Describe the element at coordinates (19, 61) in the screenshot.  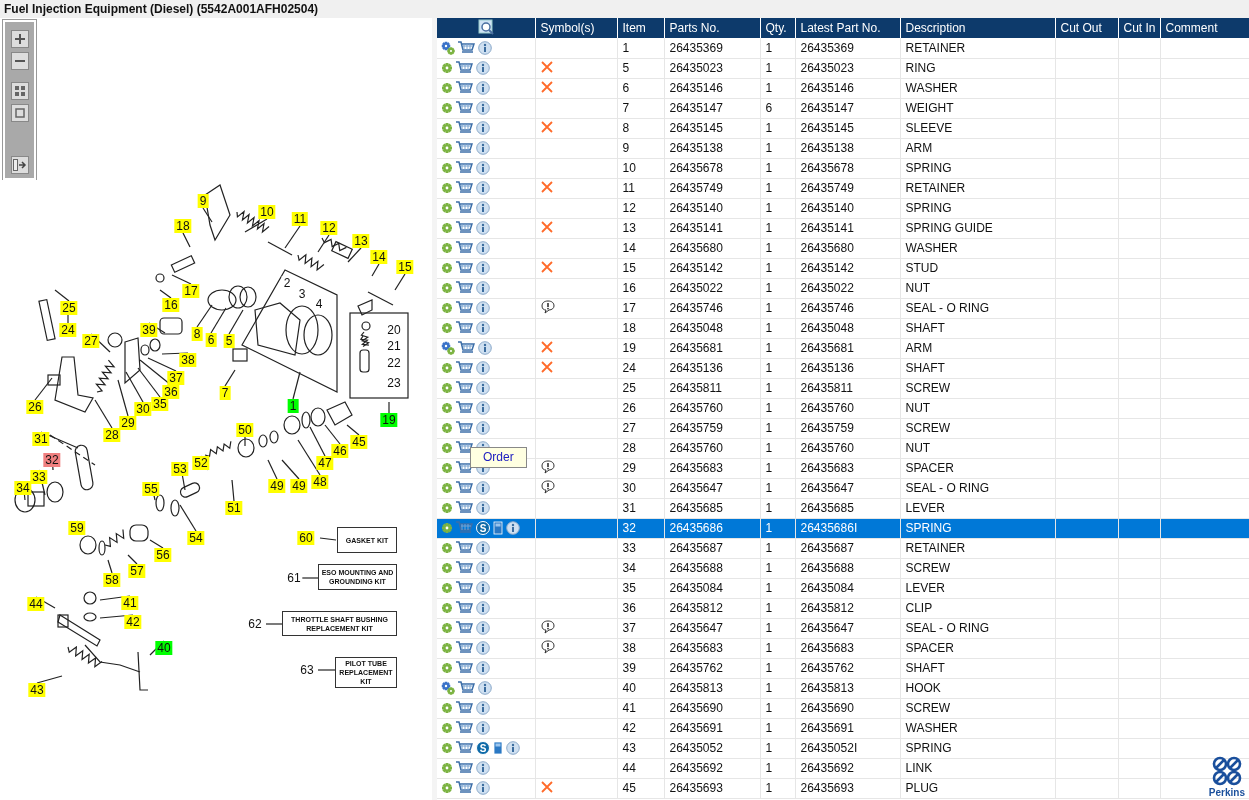
I see `zoom-out-button` at that location.